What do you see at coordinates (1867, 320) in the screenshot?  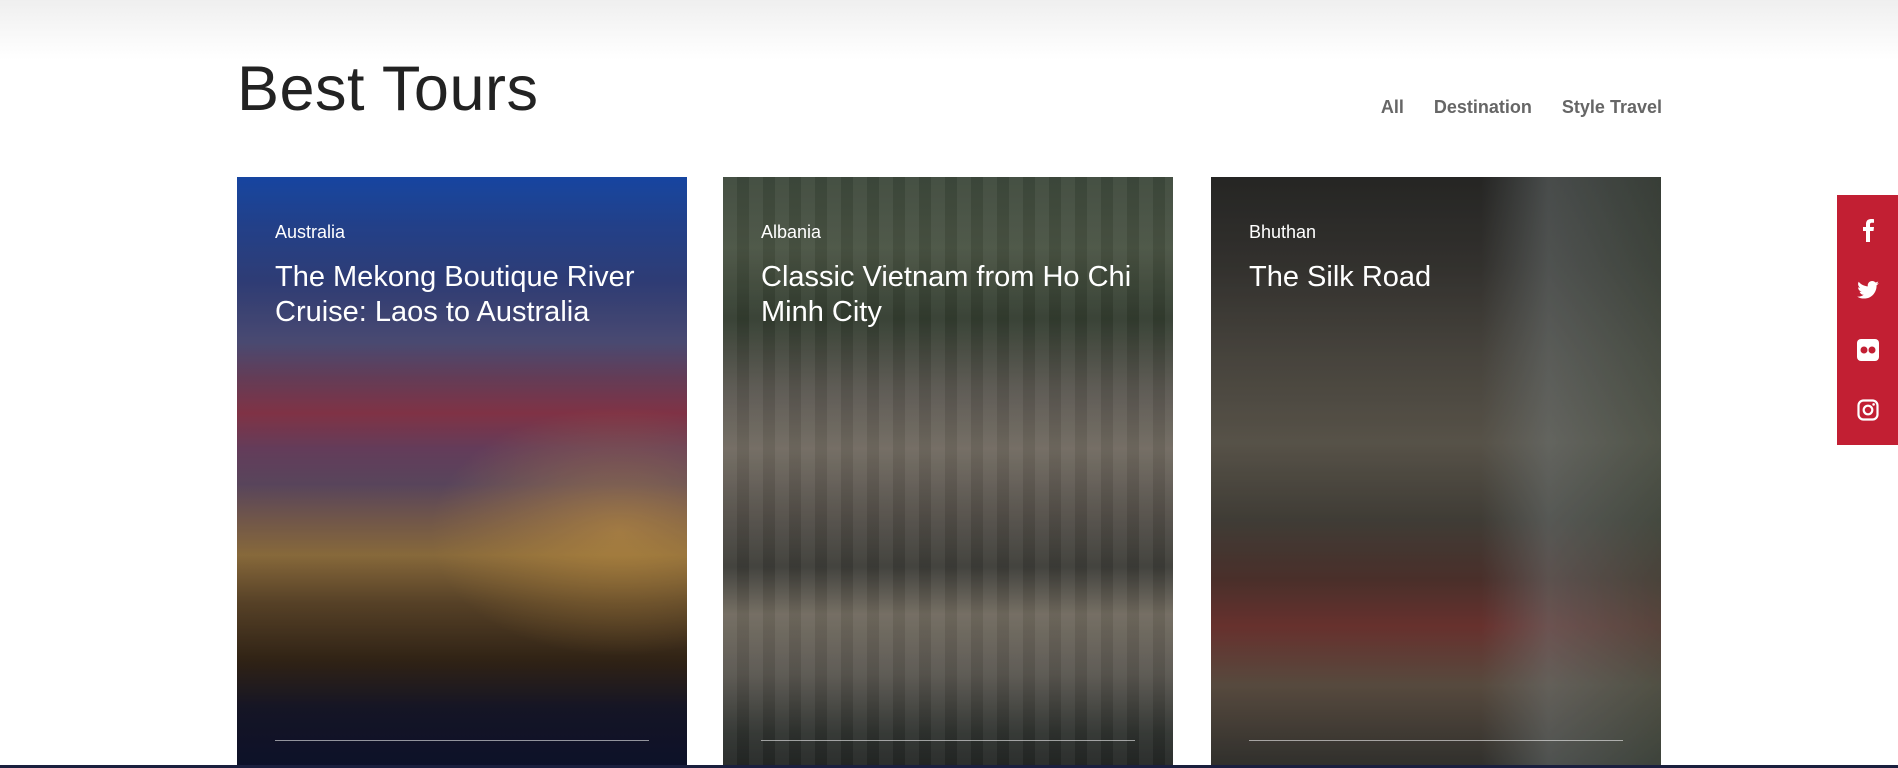 I see `social-share-bar` at bounding box center [1867, 320].